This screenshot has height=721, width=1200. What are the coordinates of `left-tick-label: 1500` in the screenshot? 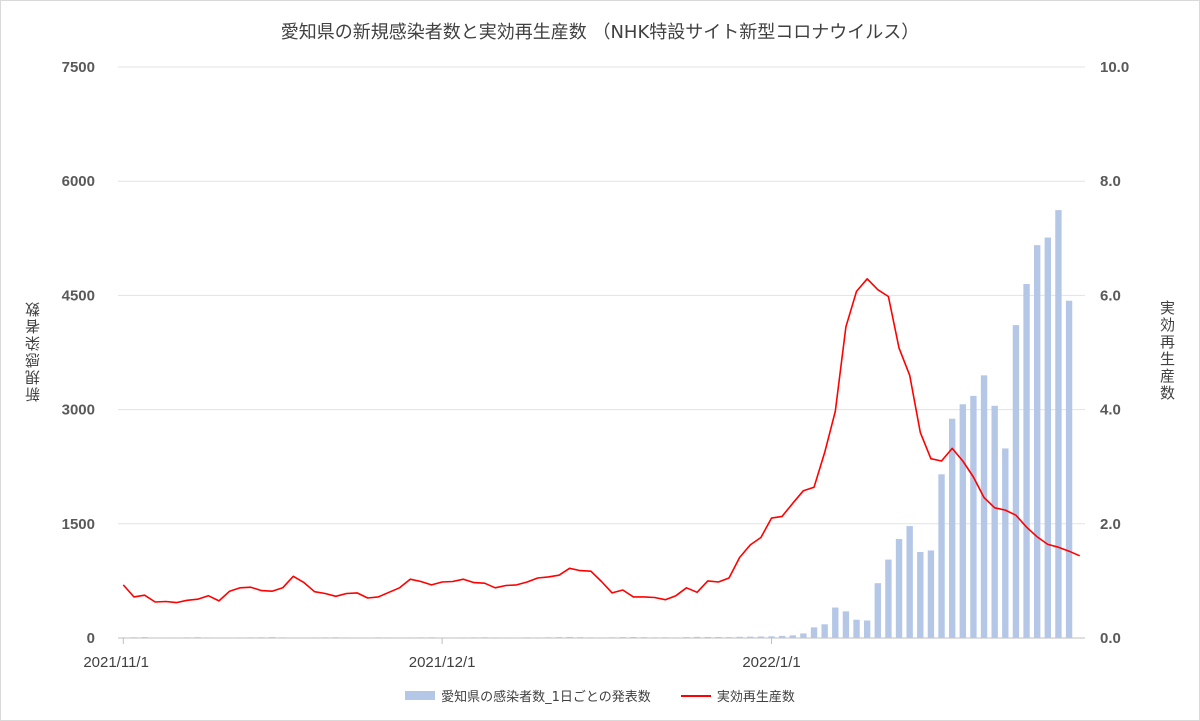 It's located at (78, 524).